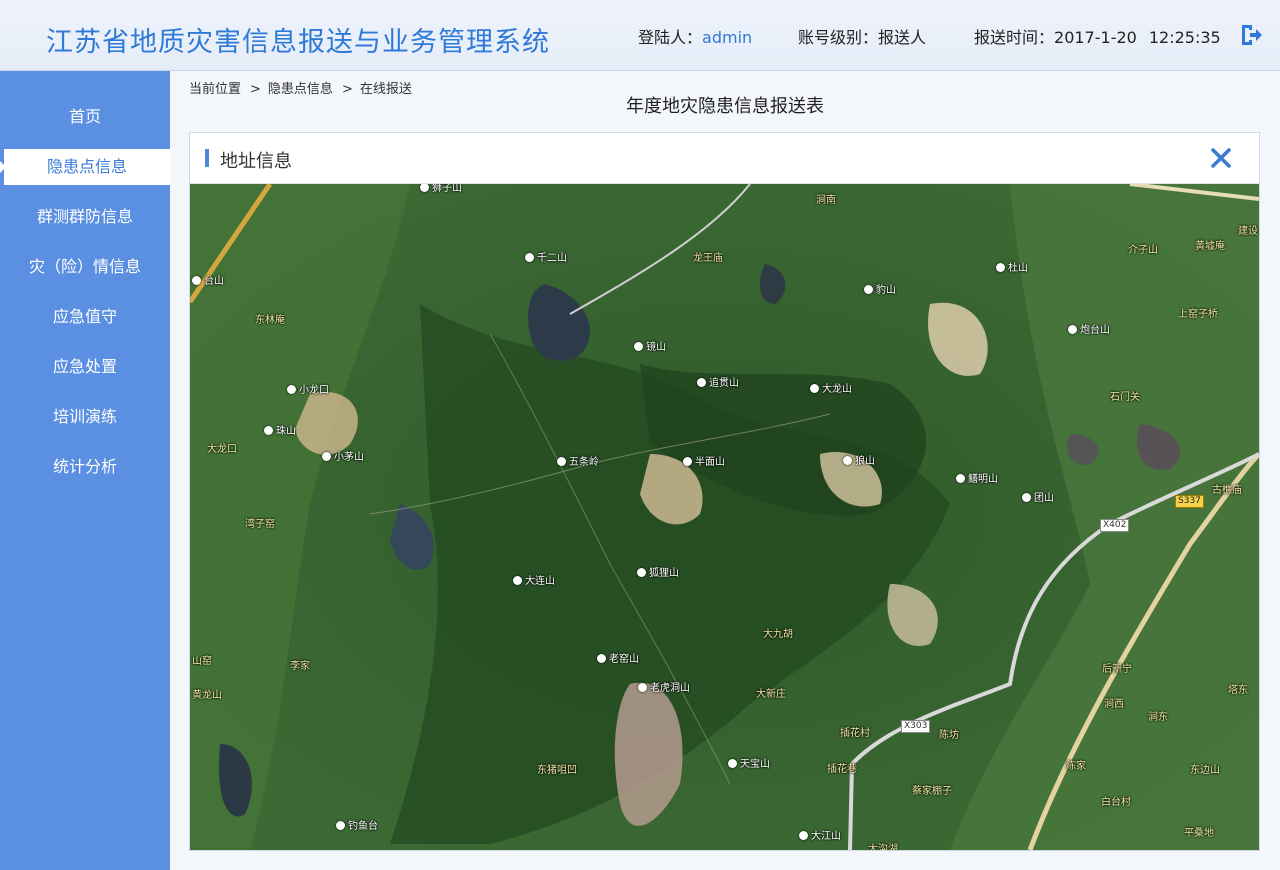 This screenshot has width=1280, height=870. Describe the element at coordinates (546, 256) in the screenshot. I see `map-label-mountain: 千二山` at that location.